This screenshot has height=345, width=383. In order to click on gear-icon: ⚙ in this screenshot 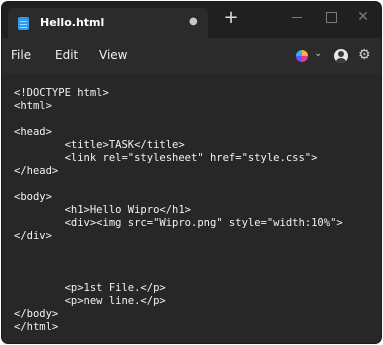, I will do `click(364, 55)`.